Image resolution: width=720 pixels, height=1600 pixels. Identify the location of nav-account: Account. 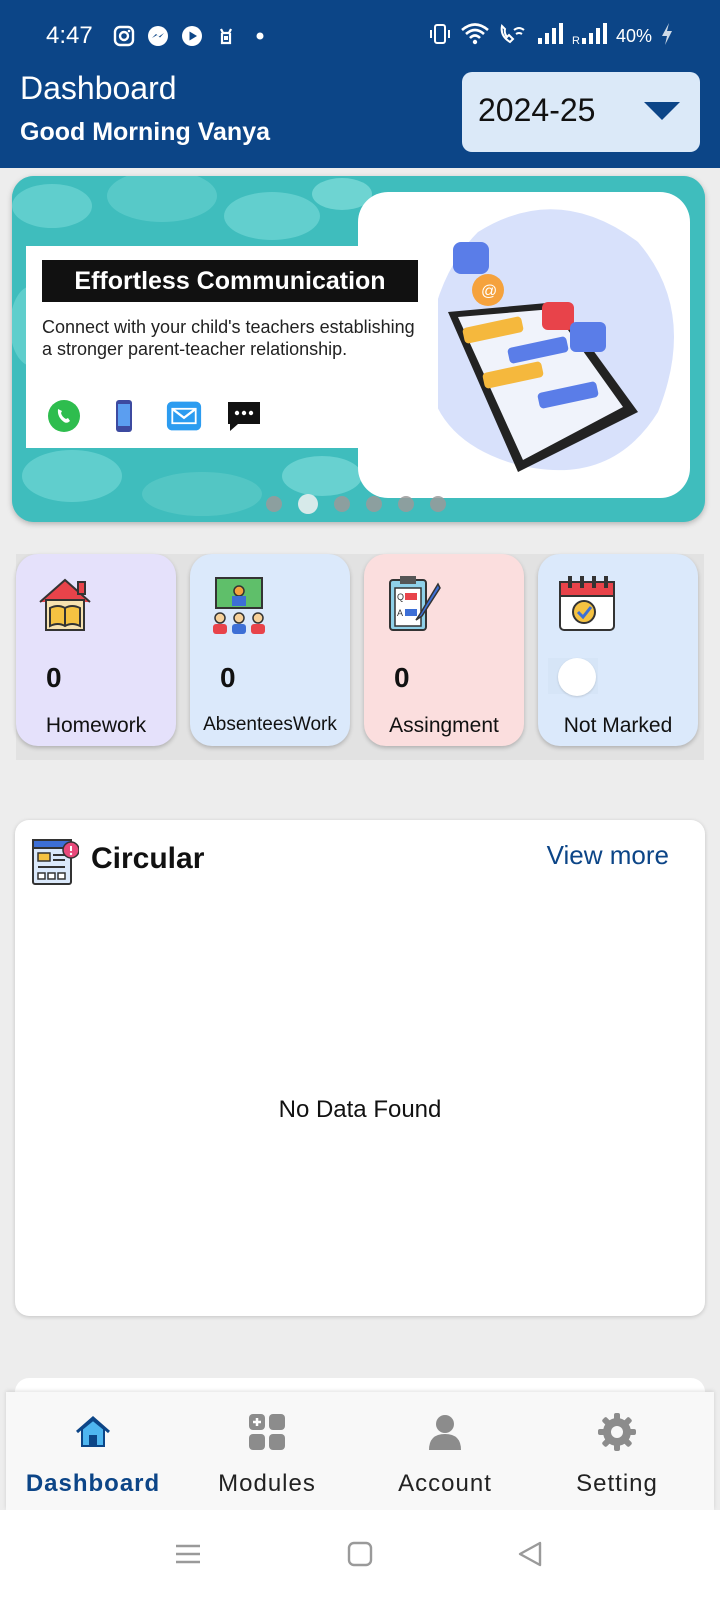
(445, 1451).